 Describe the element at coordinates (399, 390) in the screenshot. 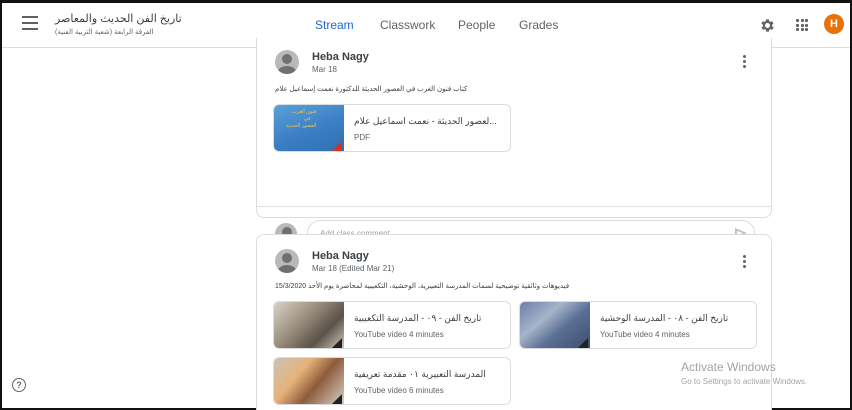

I see `attachment-meta: YouTube video 6 minutes` at that location.